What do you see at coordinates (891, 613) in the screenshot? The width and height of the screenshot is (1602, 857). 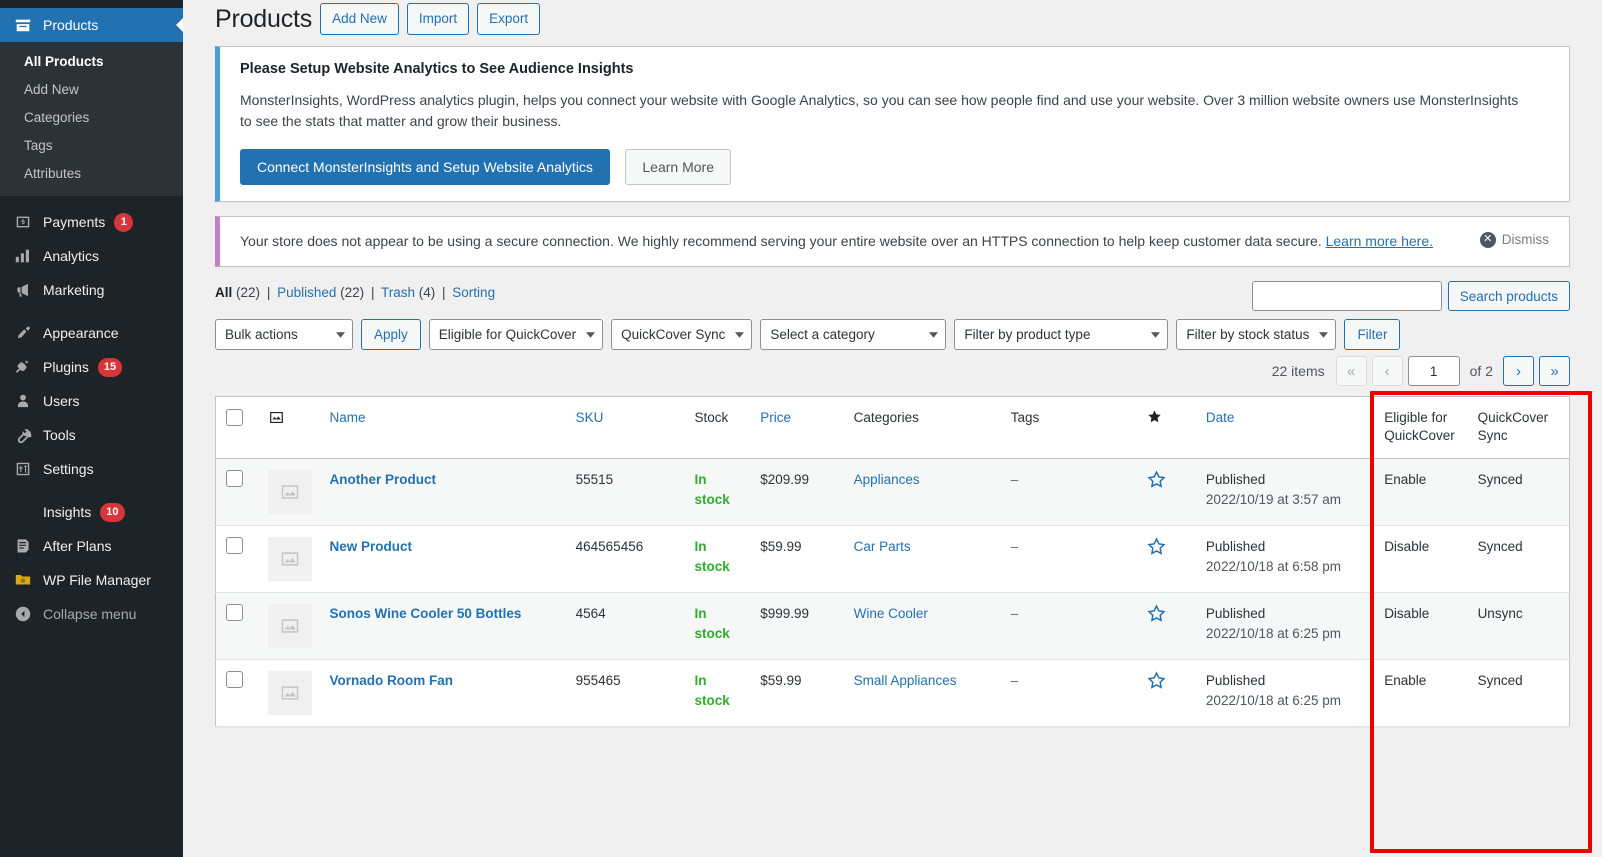 I see `category-link: Wine Cooler` at bounding box center [891, 613].